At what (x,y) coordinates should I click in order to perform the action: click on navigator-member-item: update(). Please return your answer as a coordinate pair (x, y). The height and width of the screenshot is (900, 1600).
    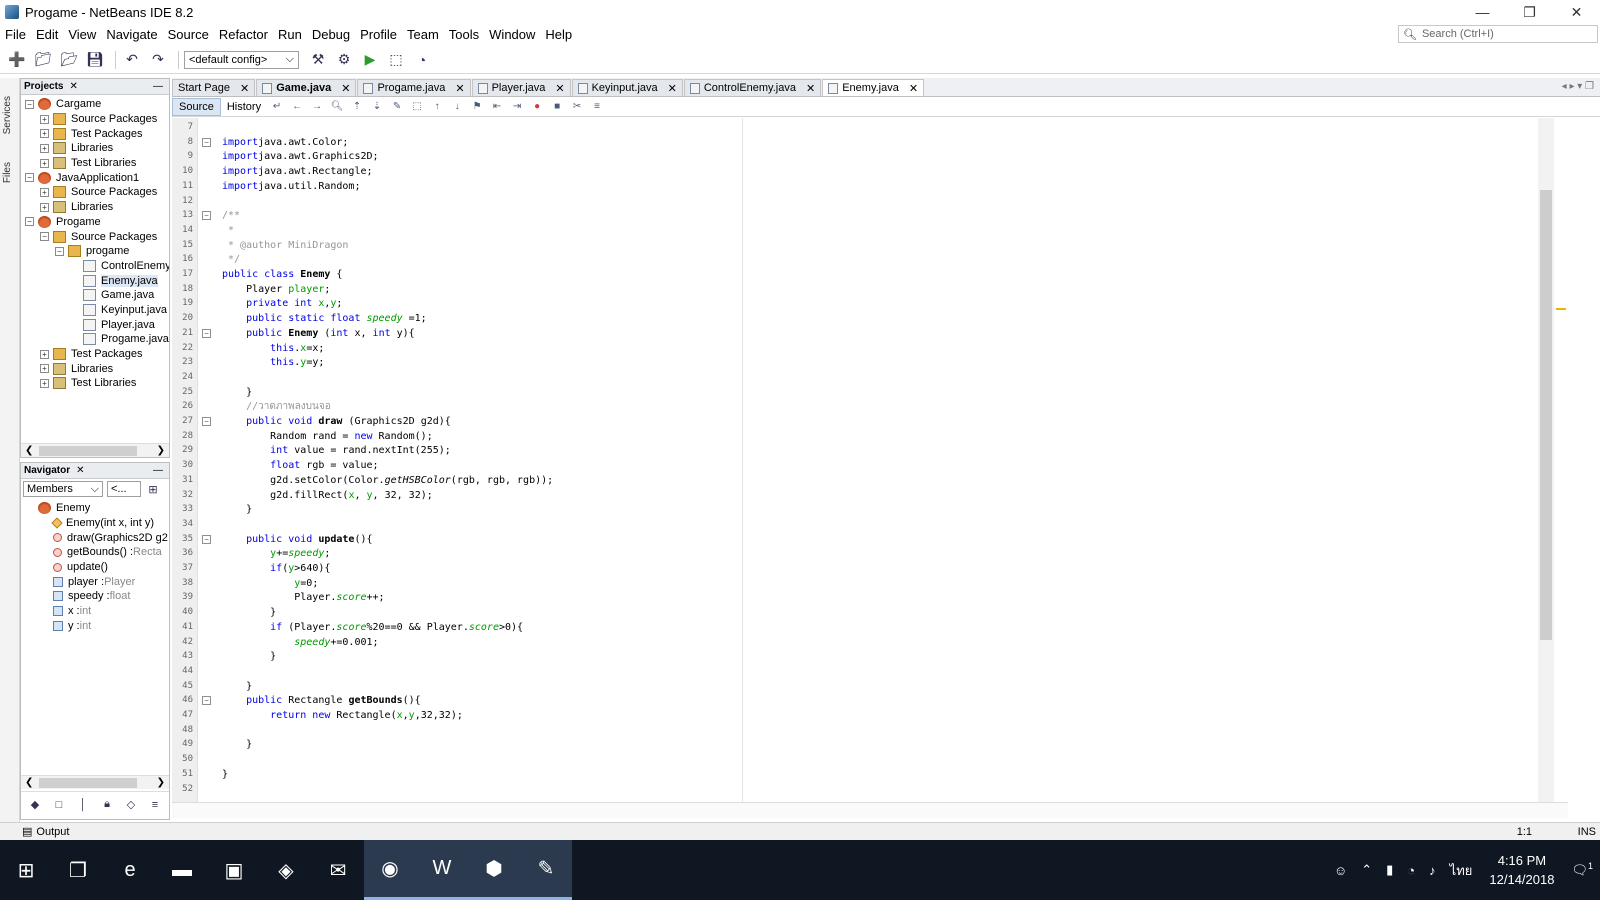
    Looking at the image, I should click on (95, 567).